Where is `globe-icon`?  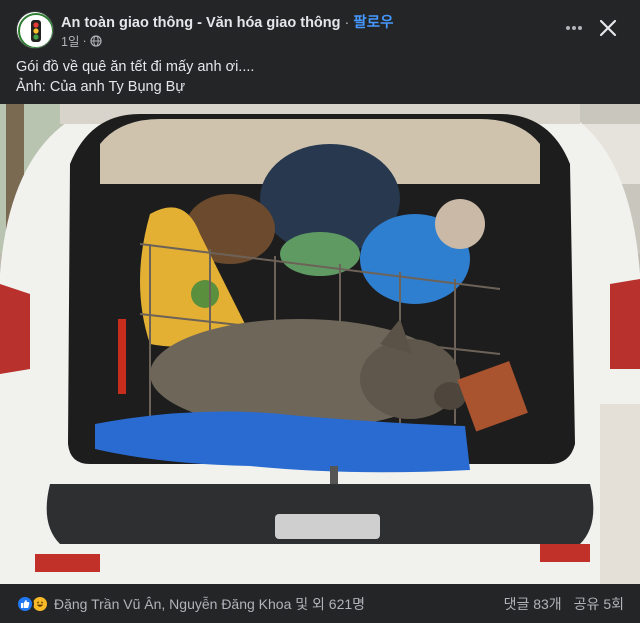 globe-icon is located at coordinates (96, 40).